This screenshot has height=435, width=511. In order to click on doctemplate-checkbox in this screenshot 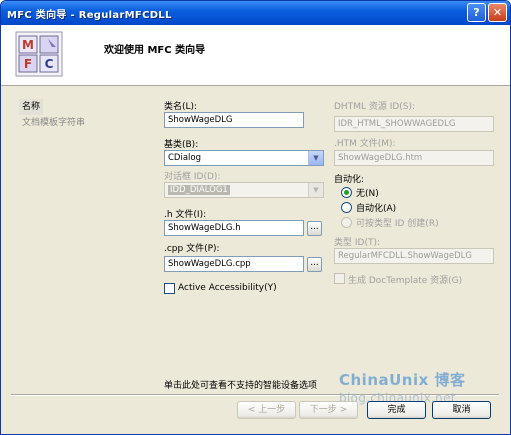, I will do `click(339, 278)`.